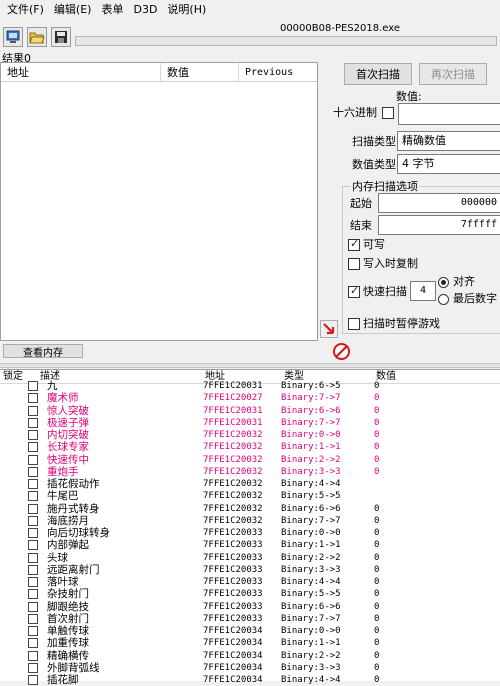 The height and width of the screenshot is (686, 500). What do you see at coordinates (250, 472) in the screenshot?
I see `table-row: 重炮手 7FFE1C20032 Binary:3->3 0` at bounding box center [250, 472].